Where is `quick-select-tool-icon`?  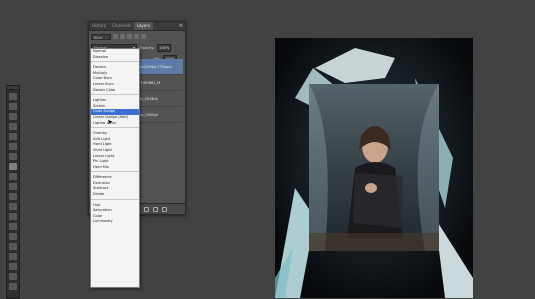 quick-select-tool-icon is located at coordinates (13, 126).